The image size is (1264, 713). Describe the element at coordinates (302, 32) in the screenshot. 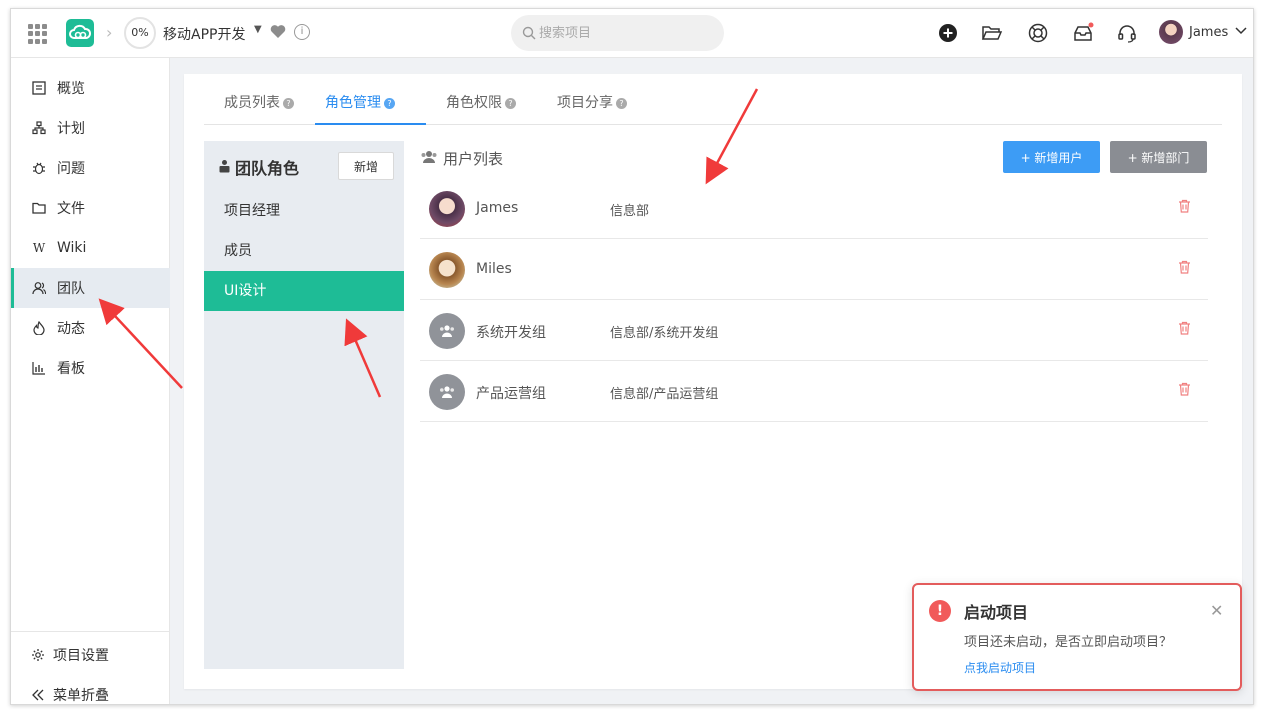

I see `info-icon: i` at that location.